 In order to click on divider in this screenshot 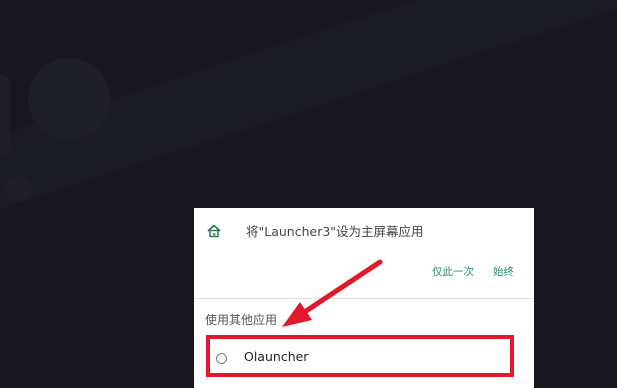, I will do `click(364, 298)`.